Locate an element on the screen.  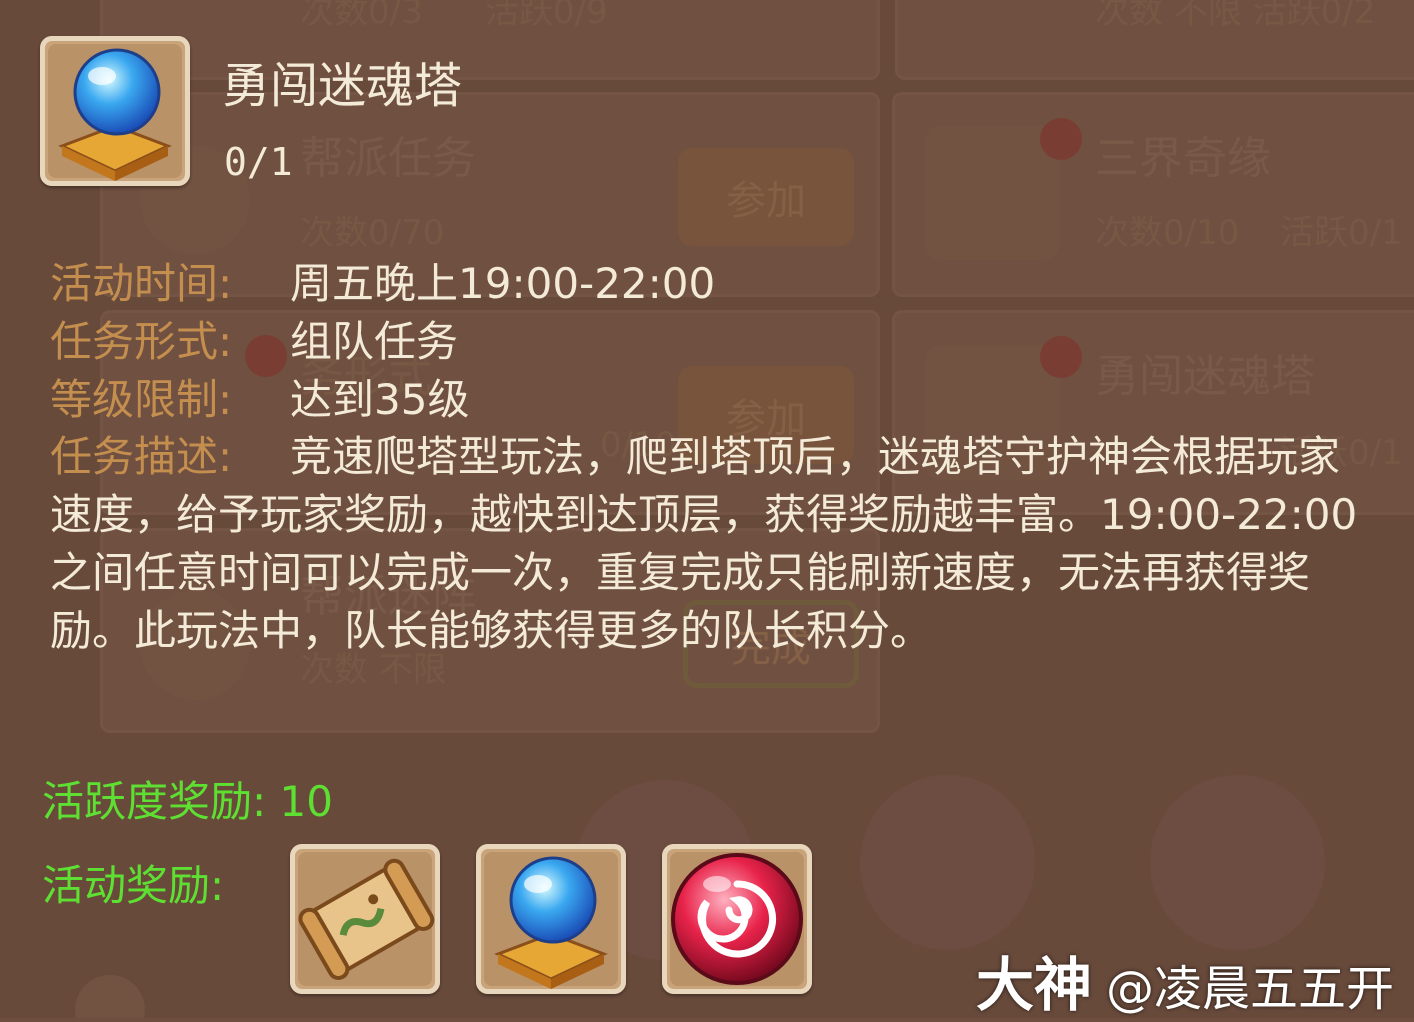
watermark-user: @凌晨五五开 is located at coordinates (1249, 989).